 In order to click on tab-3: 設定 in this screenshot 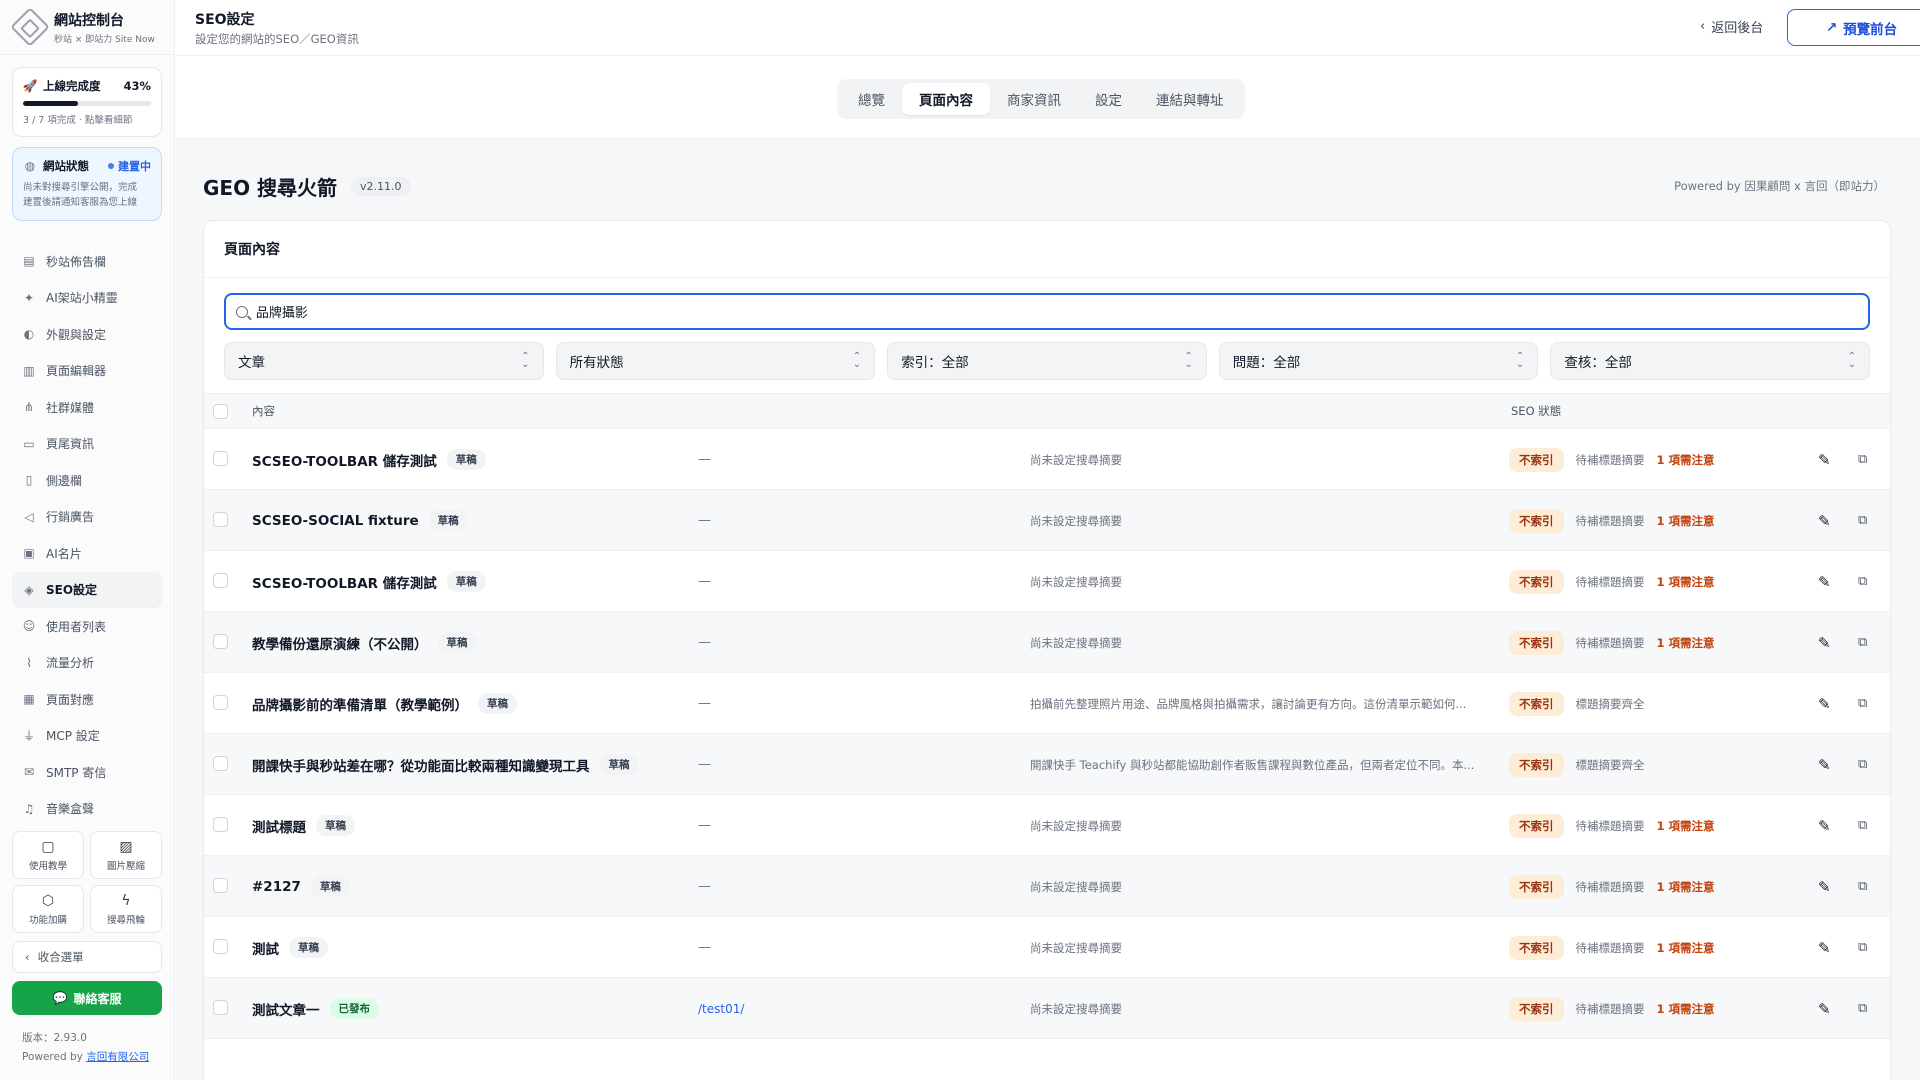, I will do `click(1108, 99)`.